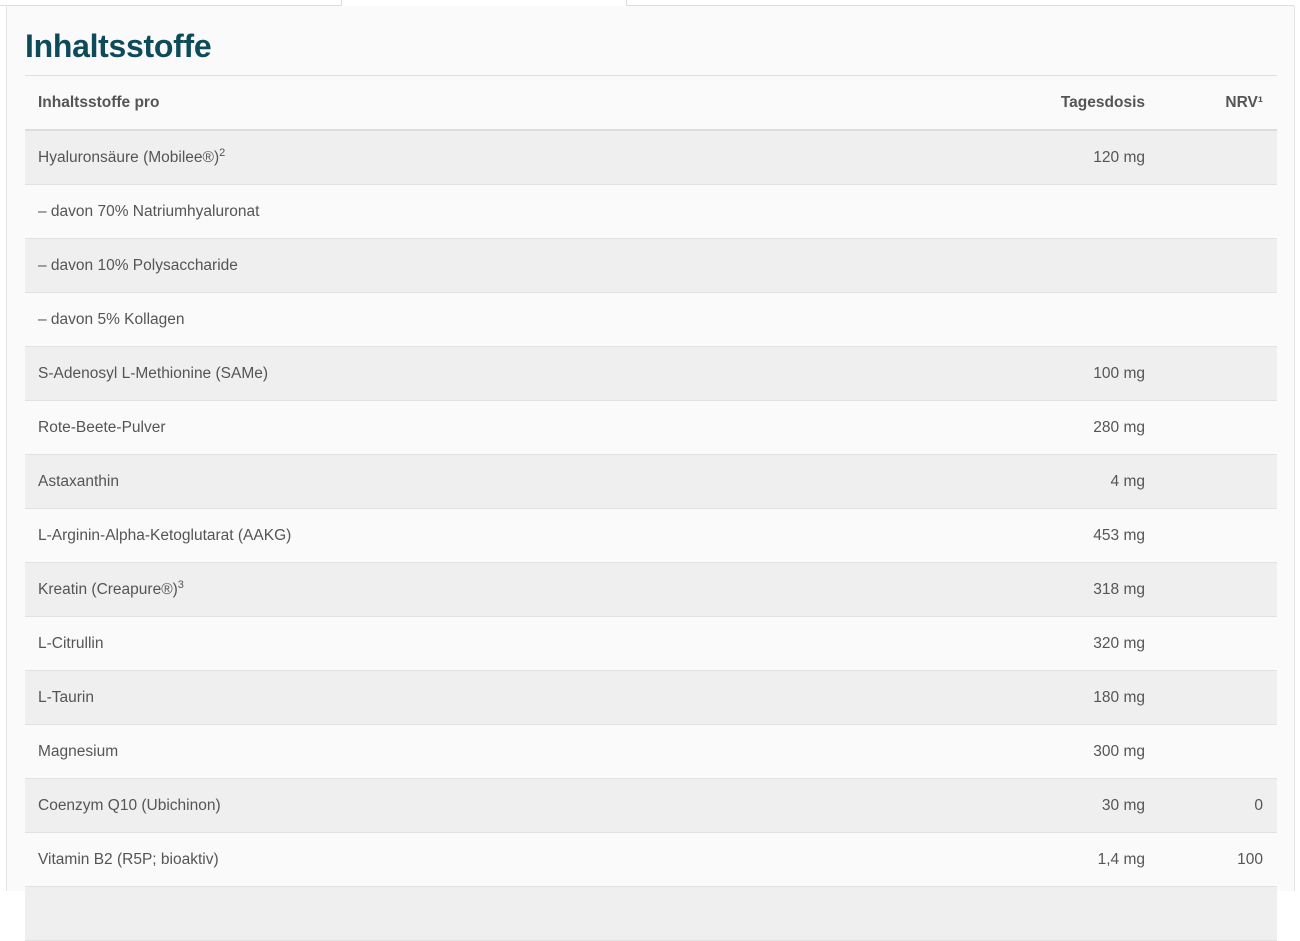 This screenshot has height=941, width=1300. What do you see at coordinates (180, 584) in the screenshot?
I see `footnote-marker: 3` at bounding box center [180, 584].